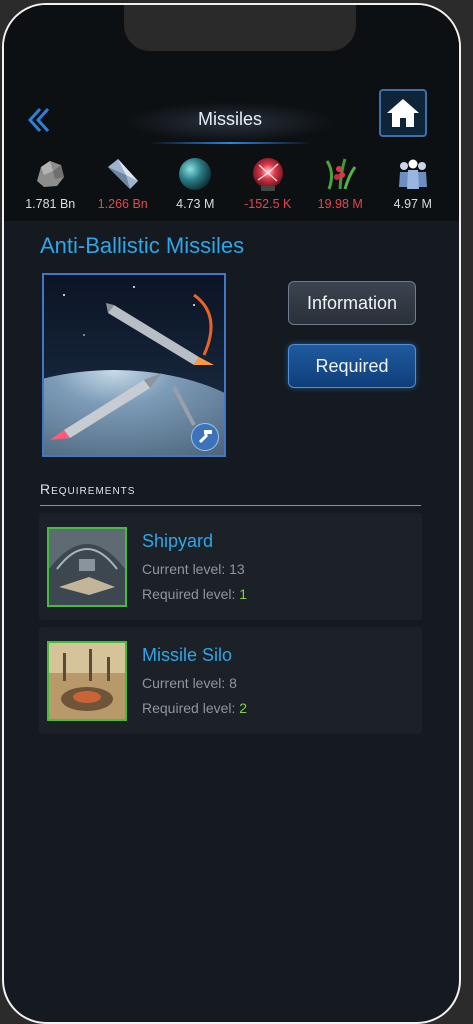 This screenshot has width=473, height=1024. I want to click on current-level: Current level: 13, so click(193, 569).